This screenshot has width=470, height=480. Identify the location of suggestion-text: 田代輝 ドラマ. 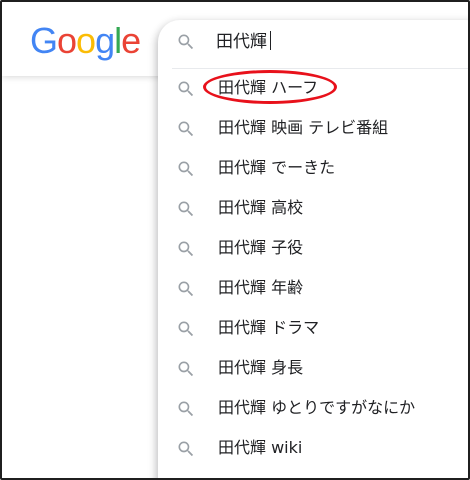
(269, 327).